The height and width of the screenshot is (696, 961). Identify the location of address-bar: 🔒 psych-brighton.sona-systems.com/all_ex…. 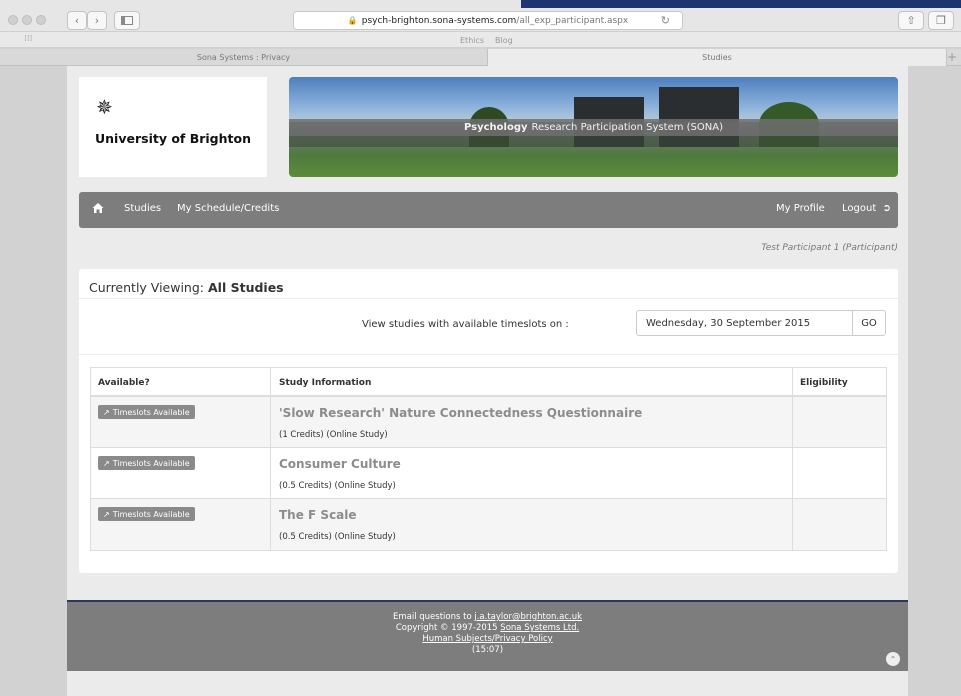
(488, 20).